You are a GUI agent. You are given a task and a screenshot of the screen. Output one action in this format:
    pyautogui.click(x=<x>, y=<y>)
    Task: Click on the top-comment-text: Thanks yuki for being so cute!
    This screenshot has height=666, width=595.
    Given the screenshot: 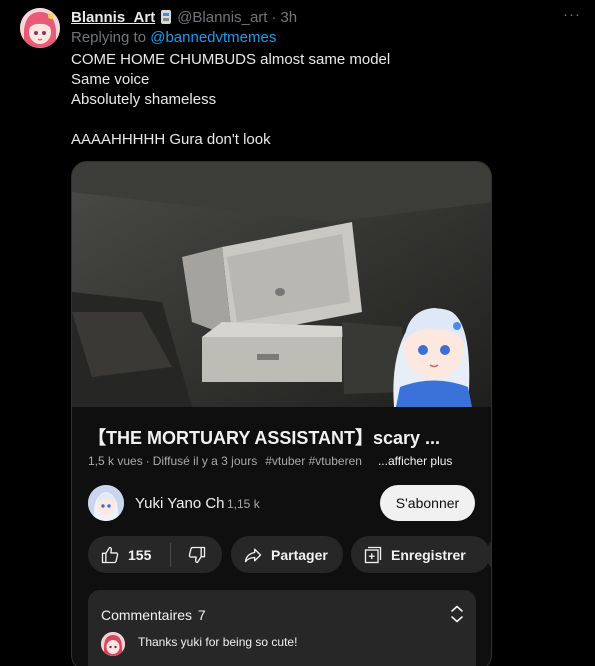 What is the action you would take?
    pyautogui.click(x=218, y=642)
    